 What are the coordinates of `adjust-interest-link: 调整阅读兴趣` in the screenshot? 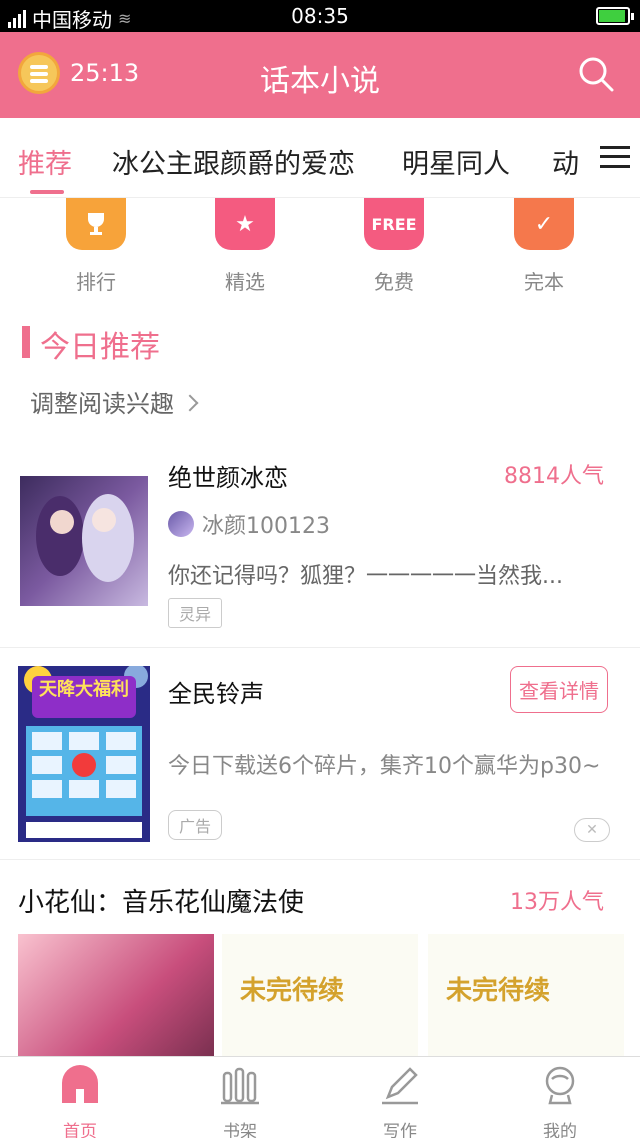 It's located at (114, 401).